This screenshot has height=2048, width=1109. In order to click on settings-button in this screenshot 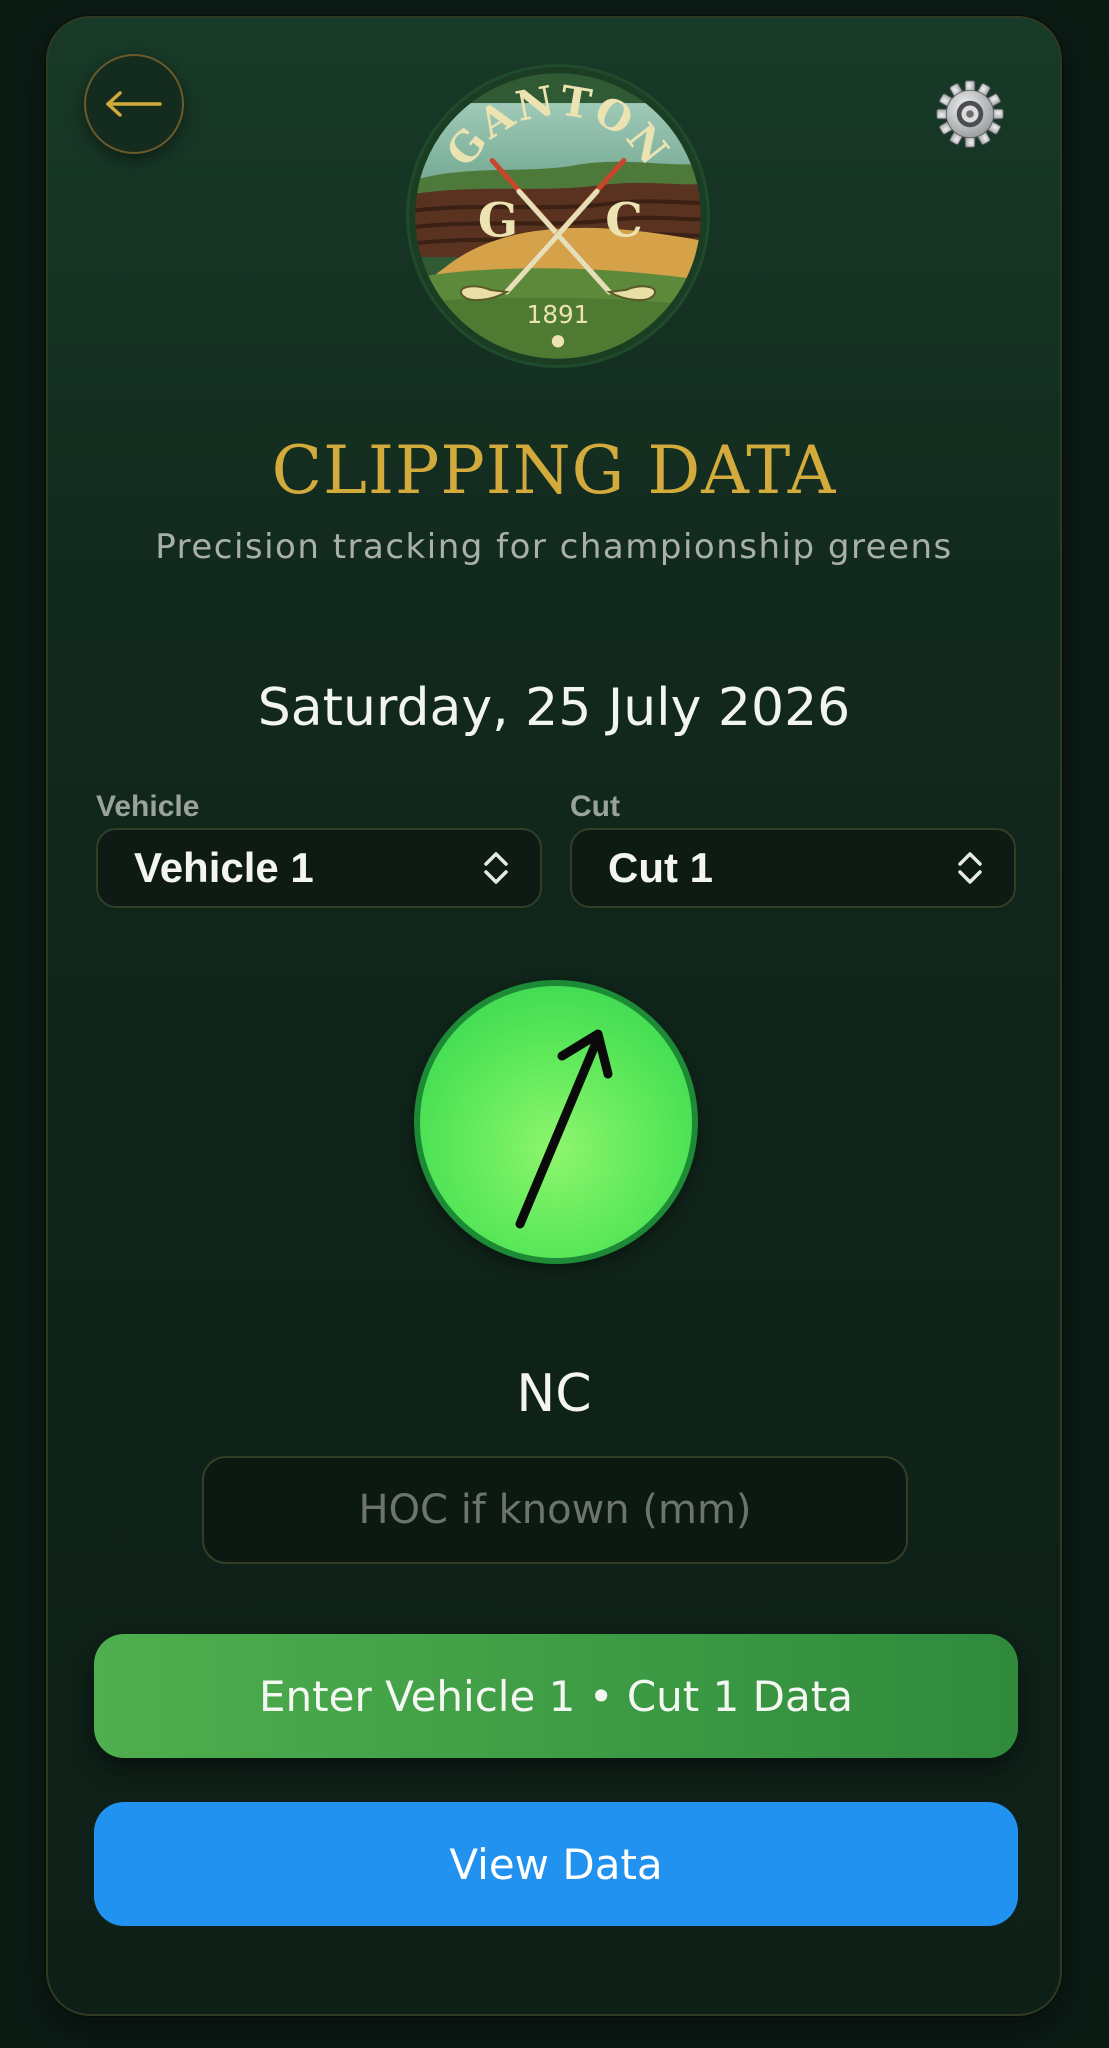, I will do `click(970, 114)`.